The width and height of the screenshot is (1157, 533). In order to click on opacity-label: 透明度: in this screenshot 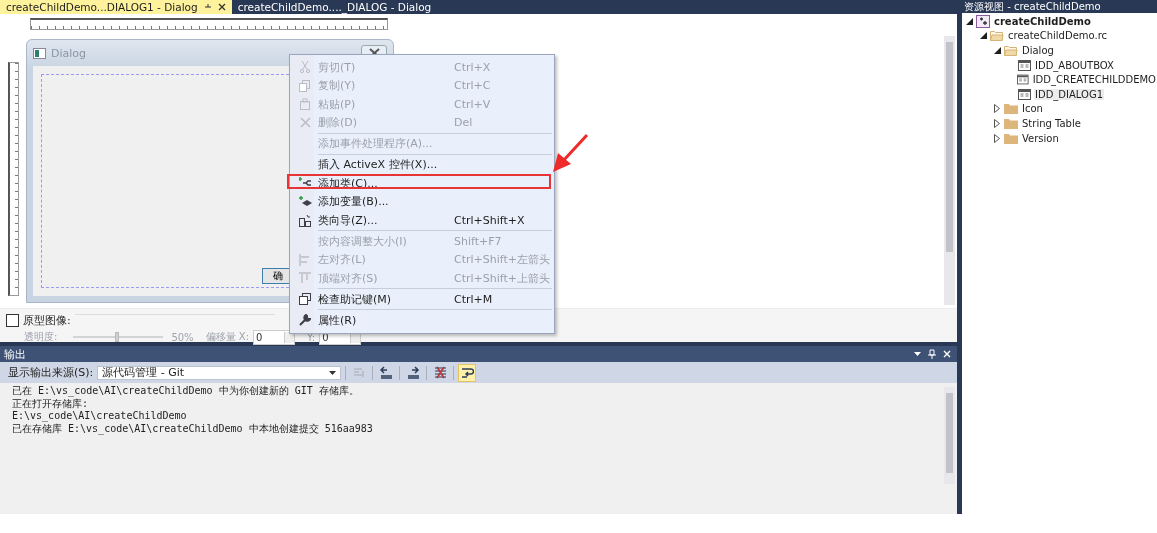, I will do `click(41, 337)`.